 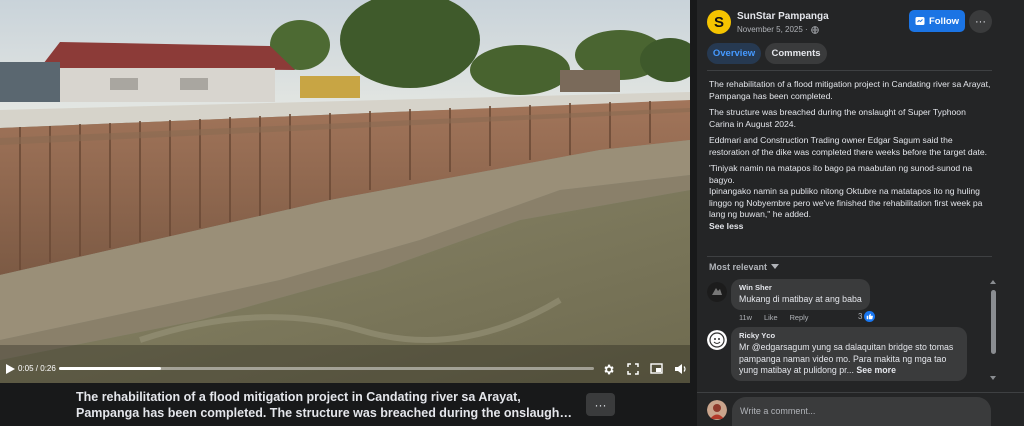 What do you see at coordinates (719, 22) in the screenshot?
I see `page-avatar: S` at bounding box center [719, 22].